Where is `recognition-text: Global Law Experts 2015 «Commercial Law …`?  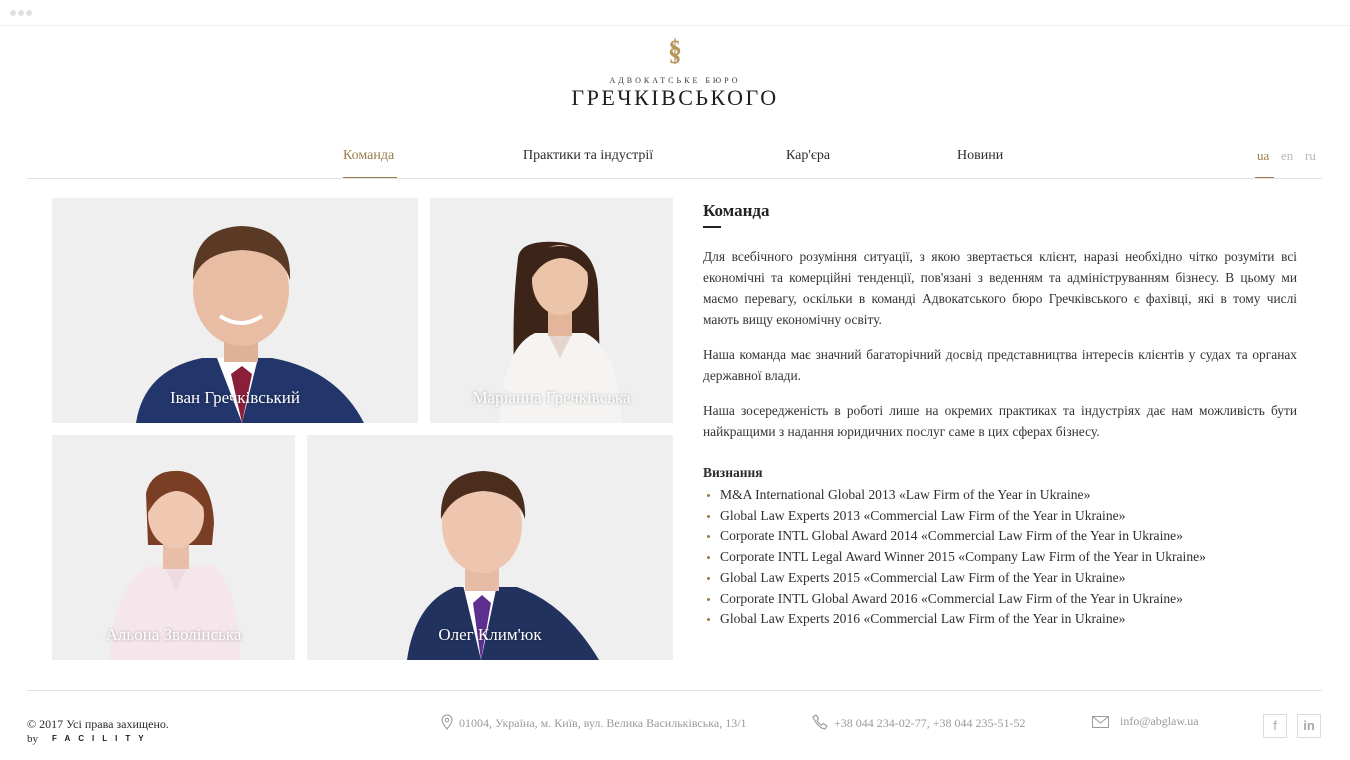 recognition-text: Global Law Experts 2015 «Commercial Law … is located at coordinates (923, 577).